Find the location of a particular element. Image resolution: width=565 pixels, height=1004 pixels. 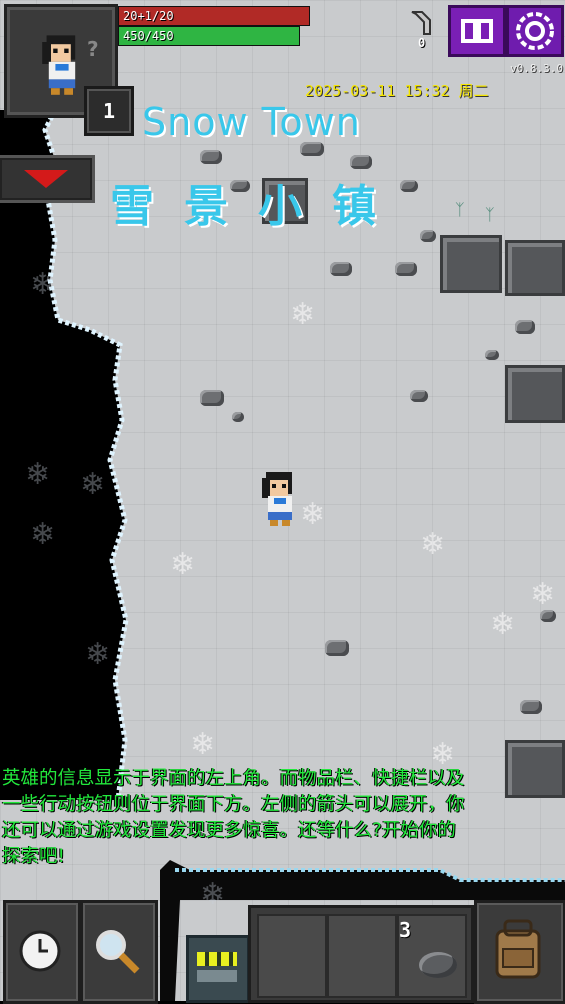

hero-level: 1 is located at coordinates (109, 111).